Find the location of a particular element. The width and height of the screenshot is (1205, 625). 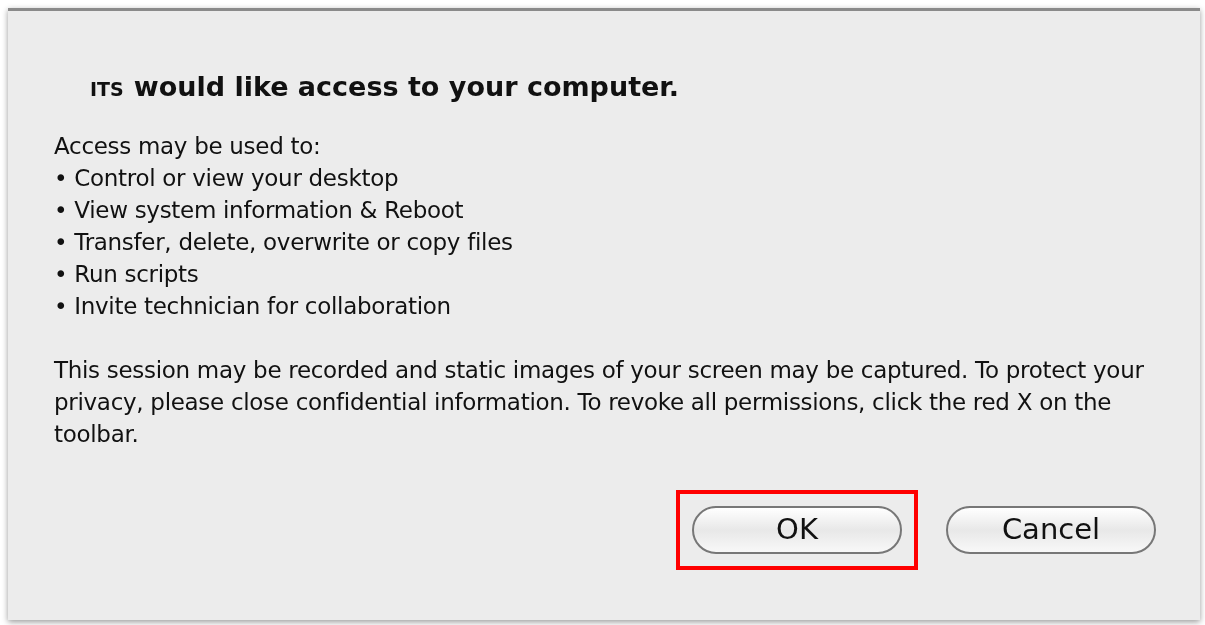

intro-text: Access may be used to: is located at coordinates (188, 146).